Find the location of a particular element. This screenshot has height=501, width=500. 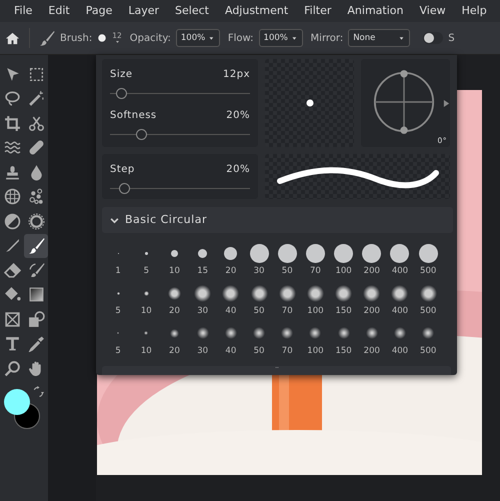

arrow-right-icon is located at coordinates (446, 103).